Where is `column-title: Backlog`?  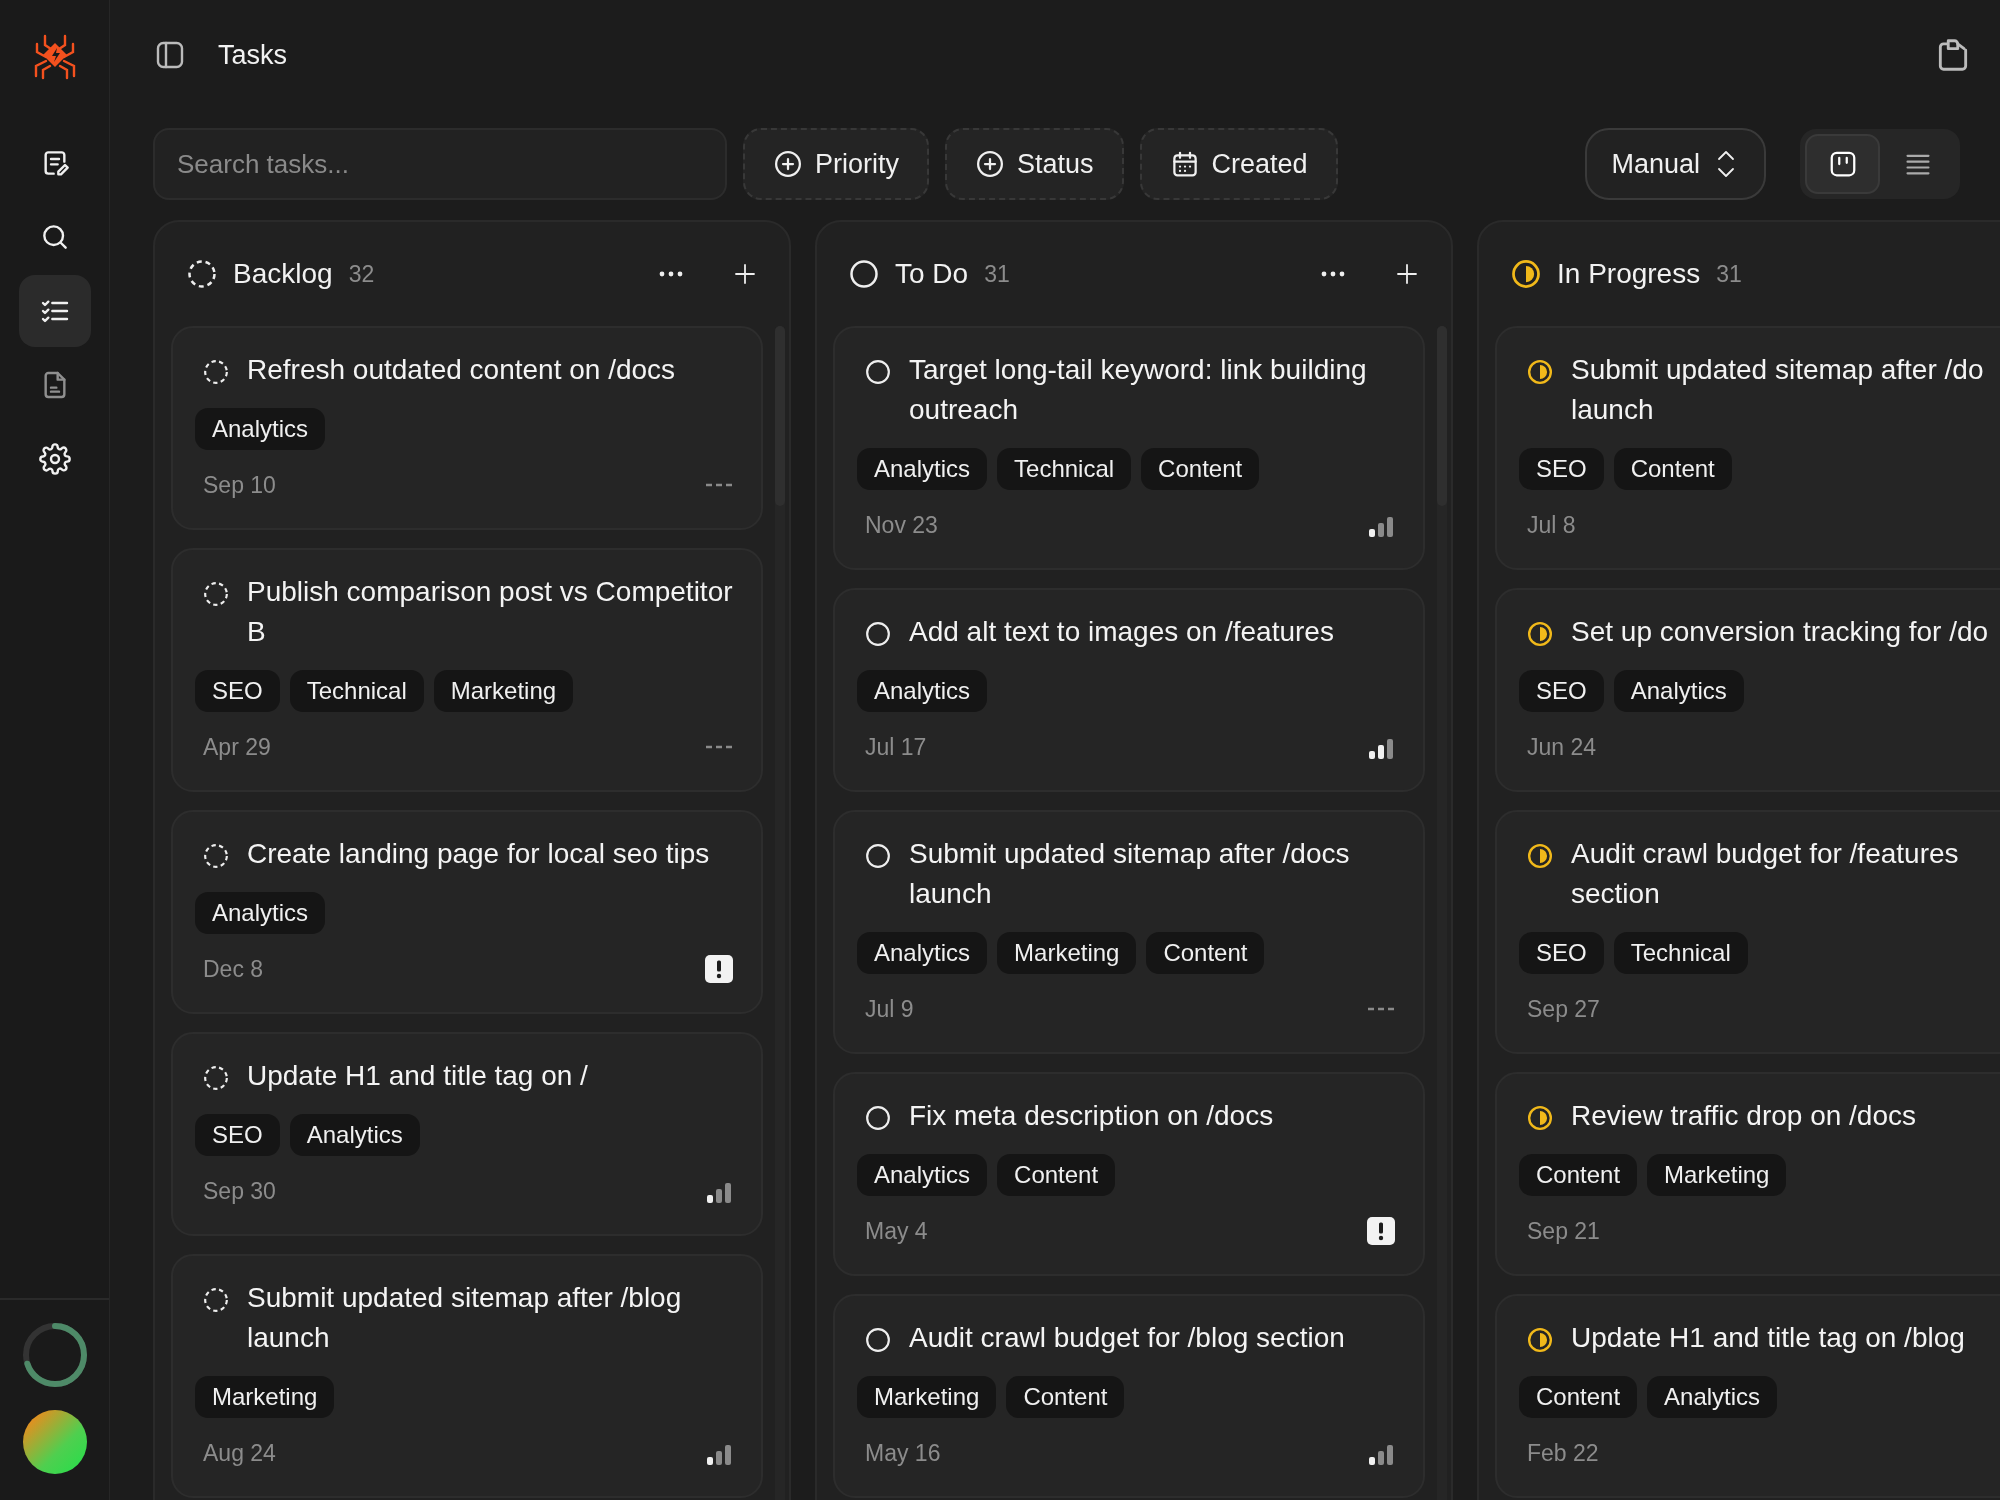
column-title: Backlog is located at coordinates (283, 274).